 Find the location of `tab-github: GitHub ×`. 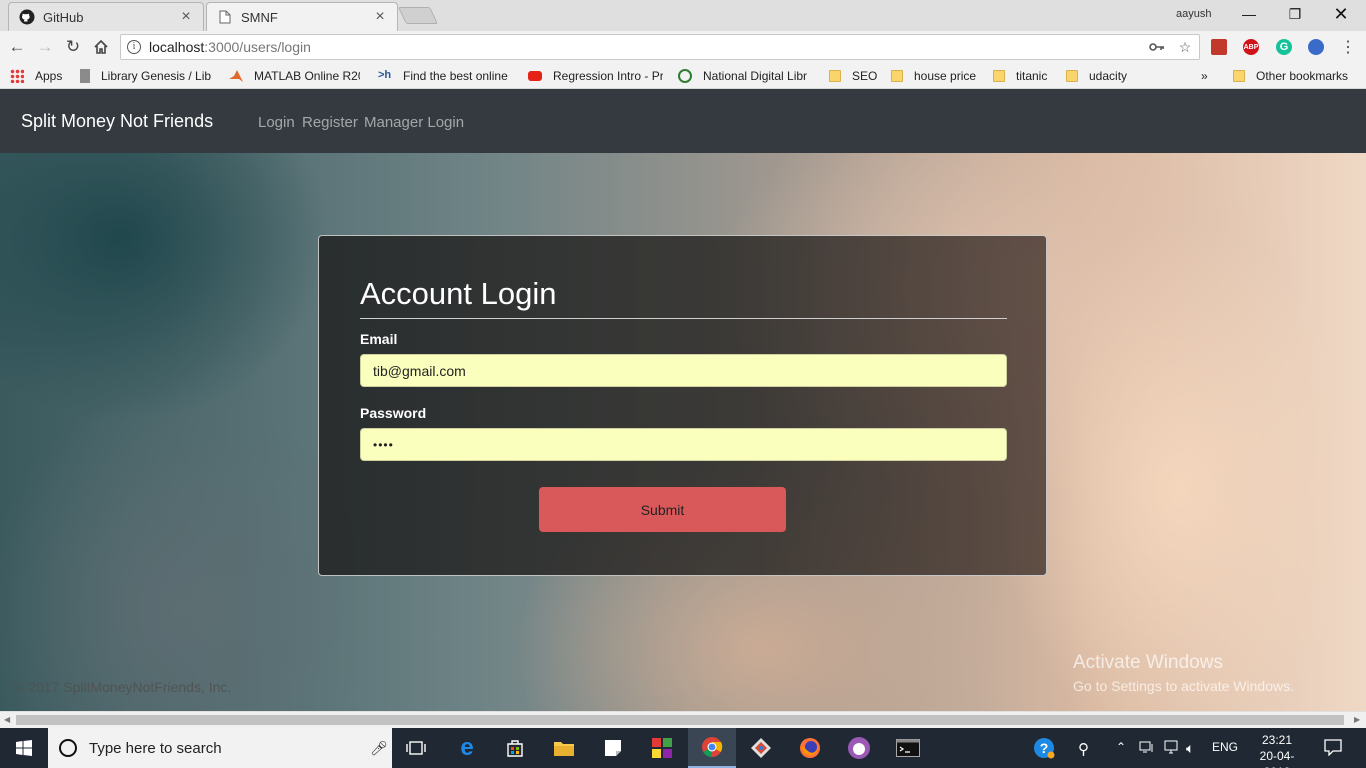

tab-github: GitHub × is located at coordinates (106, 16).